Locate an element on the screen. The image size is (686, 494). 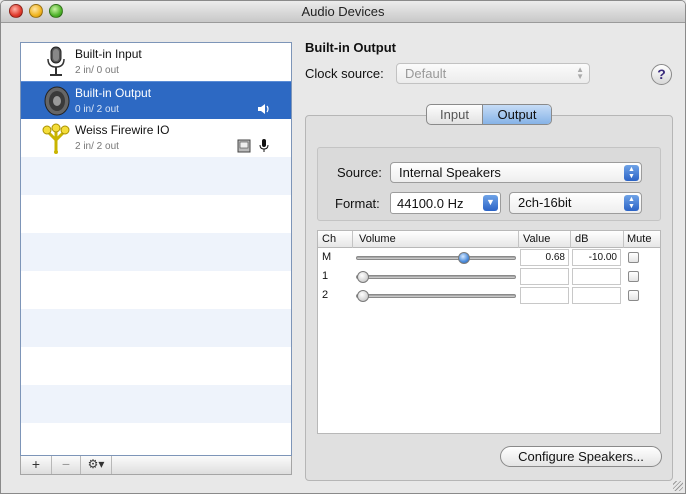
device-list-toolbar: + − ⚙▾ is located at coordinates (156, 465).